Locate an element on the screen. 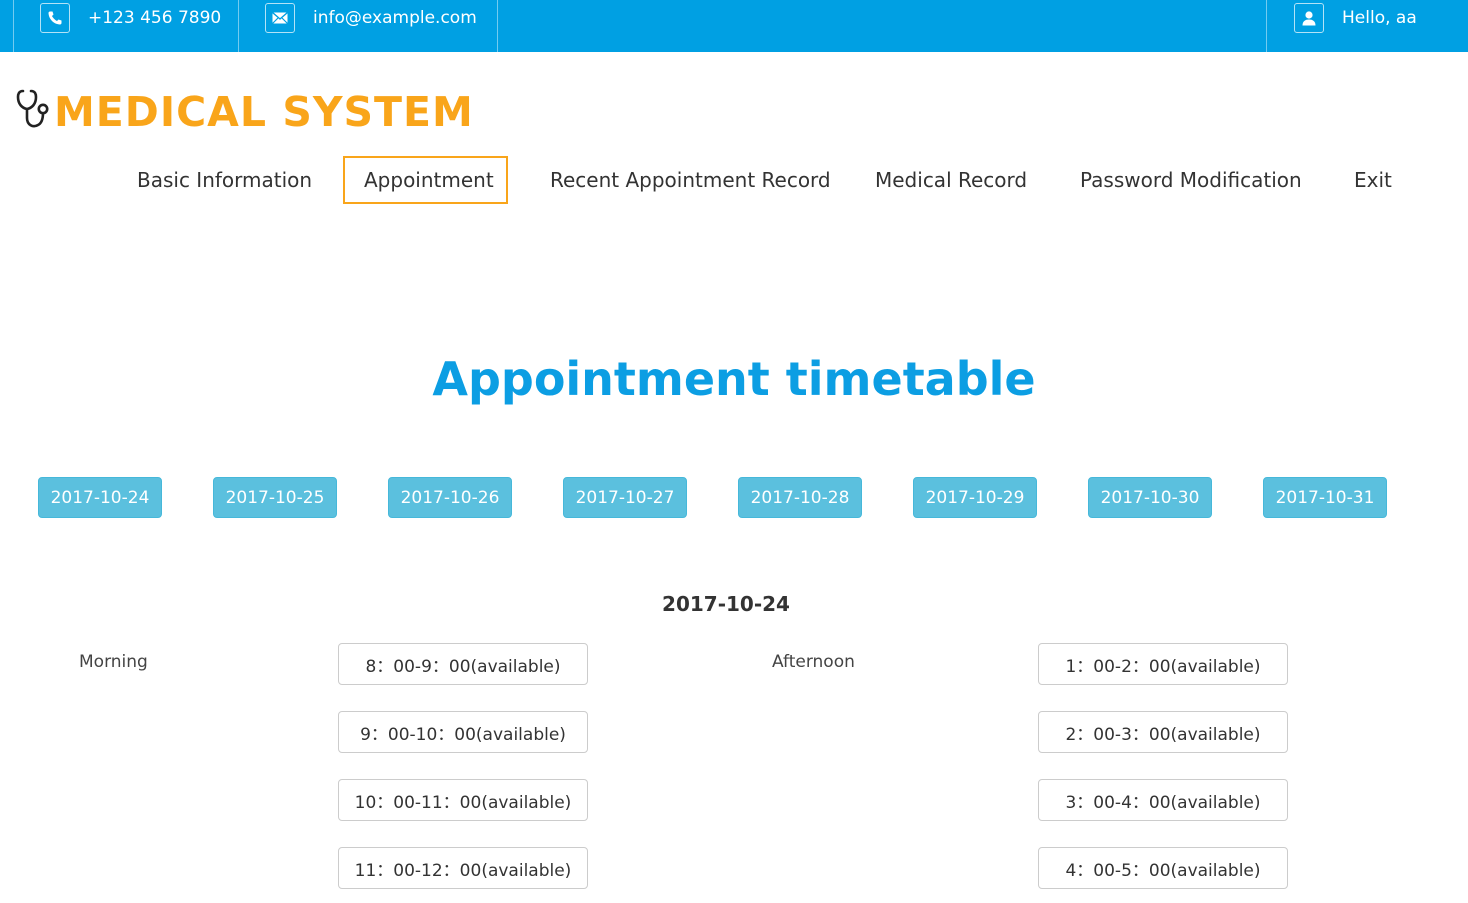 Image resolution: width=1468 pixels, height=903 pixels. time-slot-button: 9：00-10：00(available) is located at coordinates (463, 732).